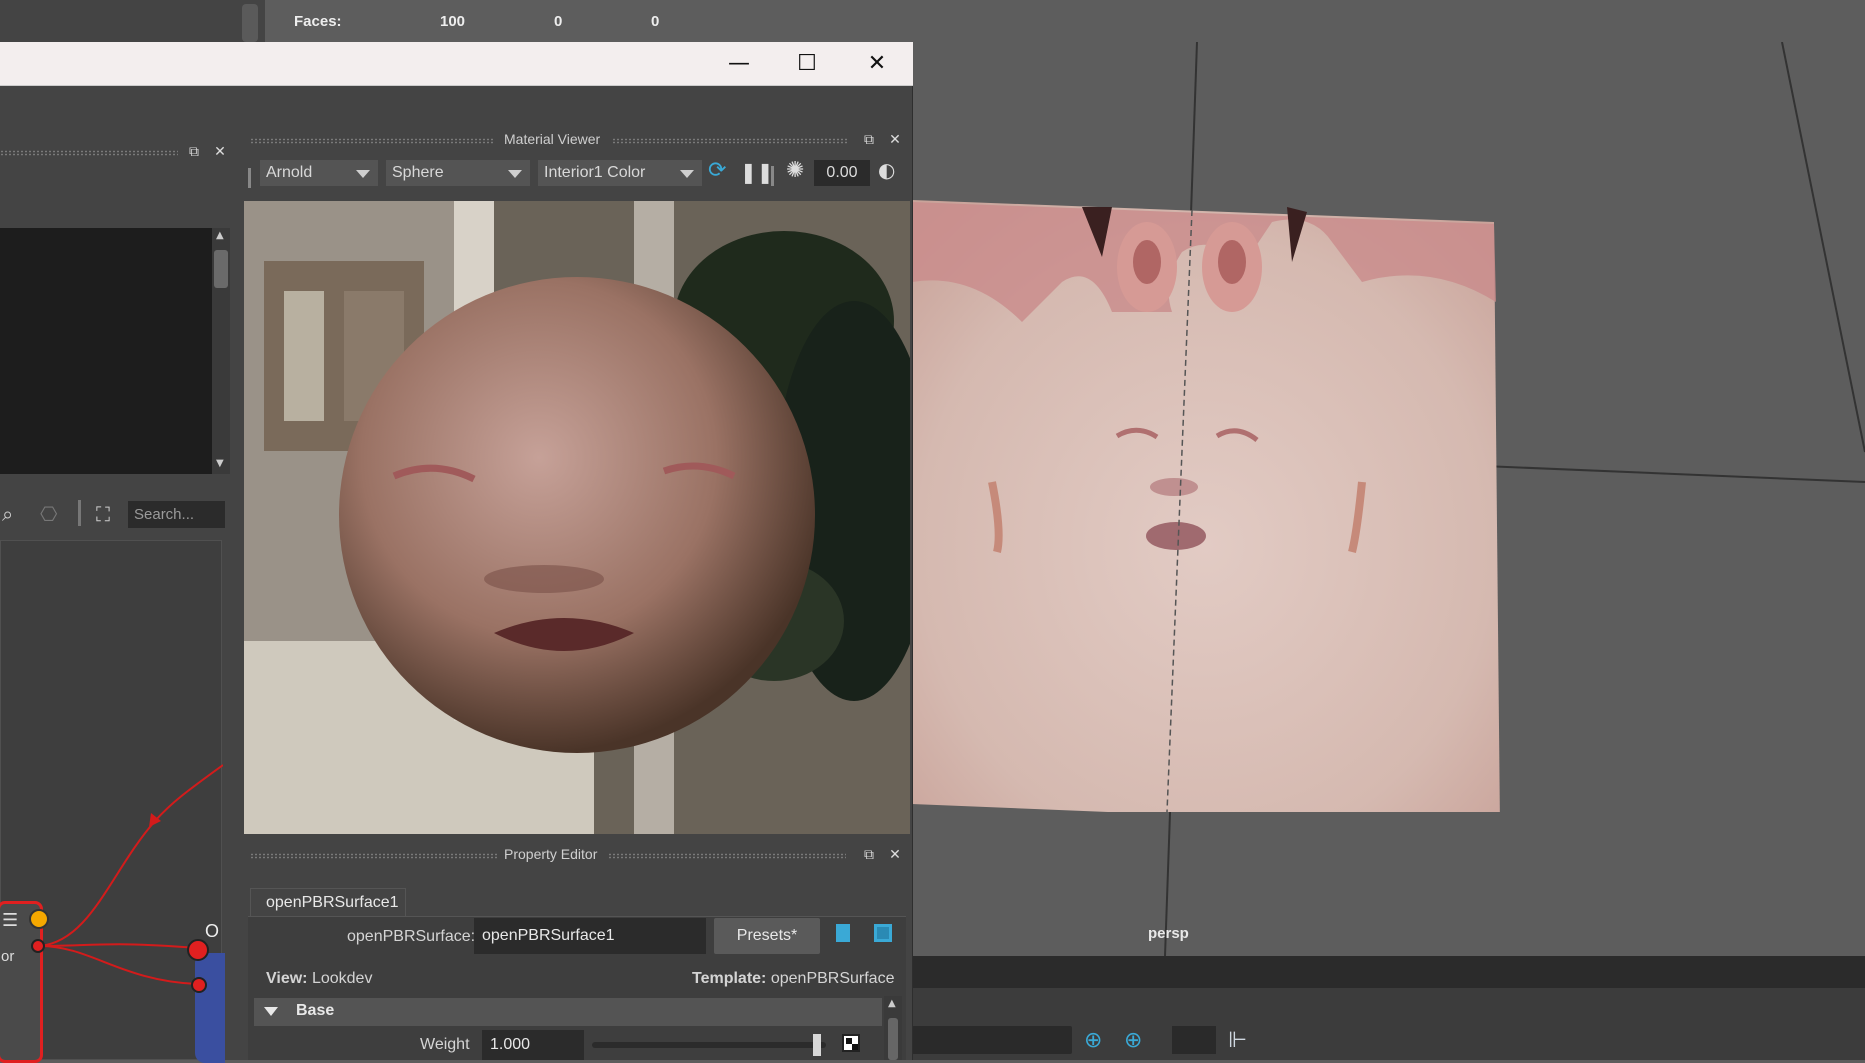  I want to click on heads-up-display: Faces: 100 0 0, so click(1065, 21).